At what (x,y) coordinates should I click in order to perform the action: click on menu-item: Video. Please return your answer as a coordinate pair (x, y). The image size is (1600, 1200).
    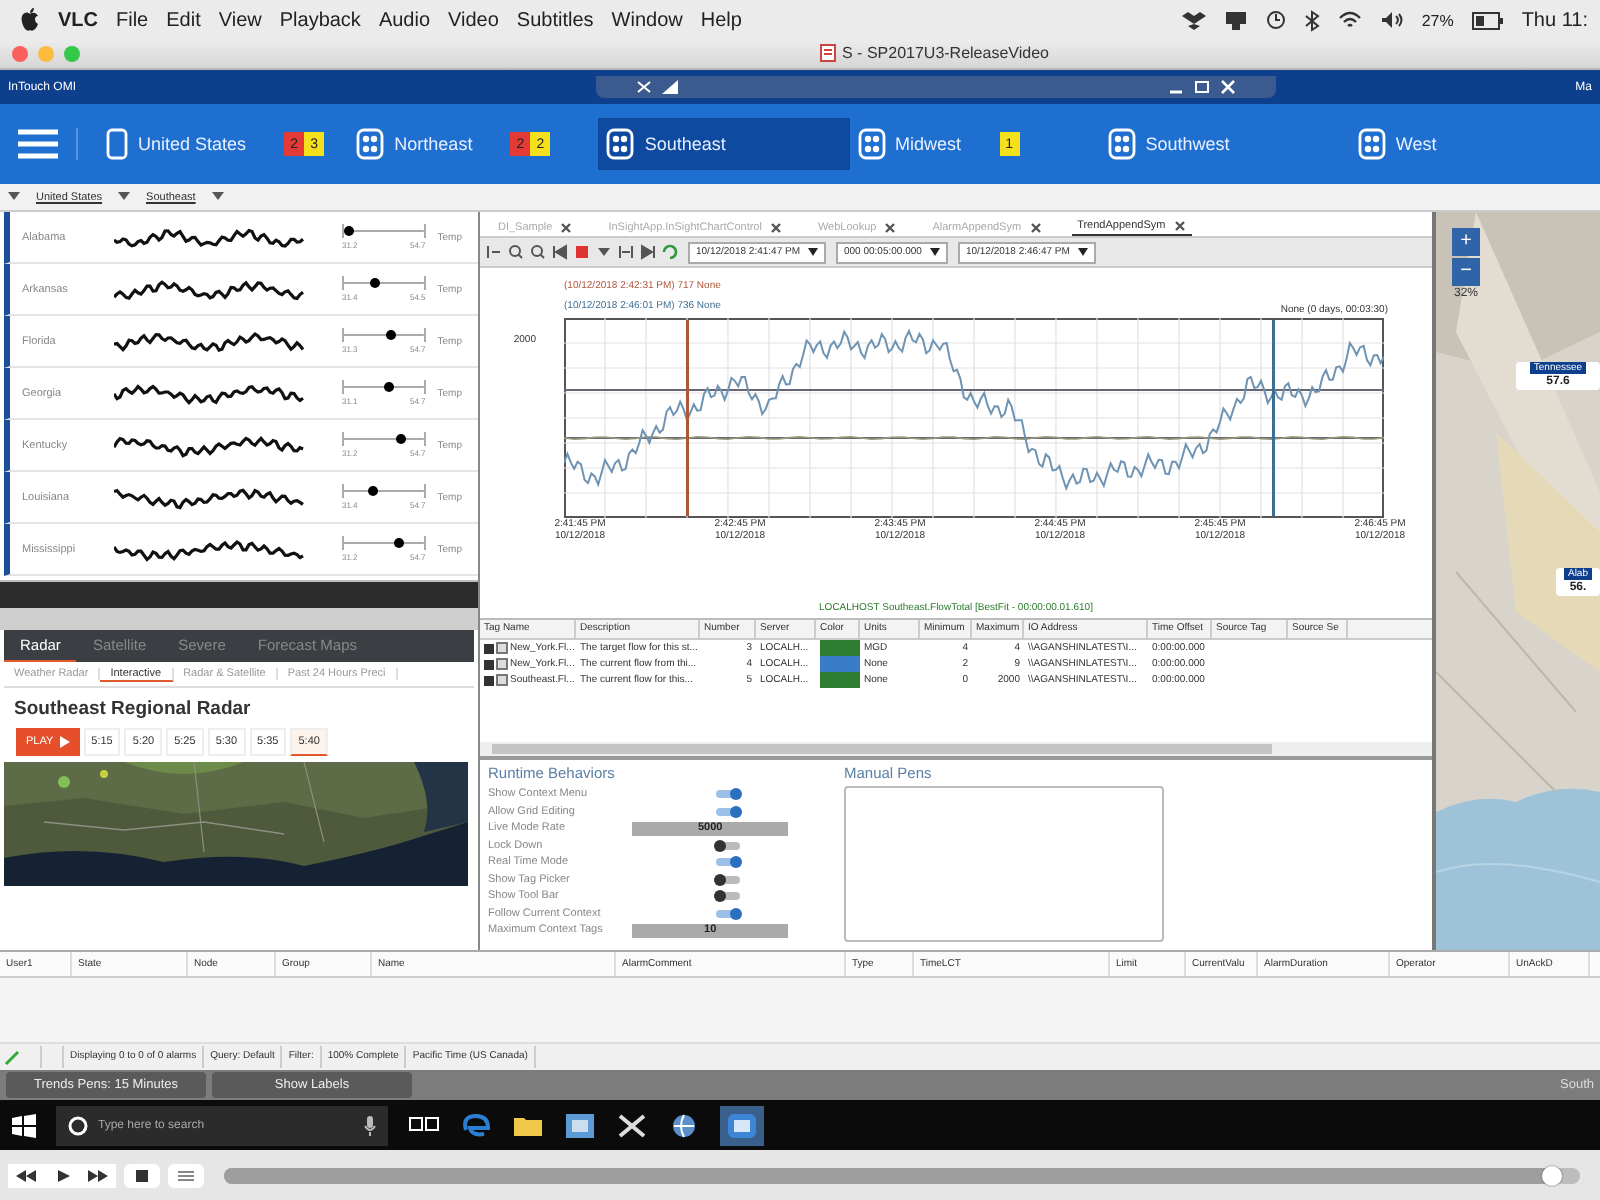
    Looking at the image, I should click on (473, 20).